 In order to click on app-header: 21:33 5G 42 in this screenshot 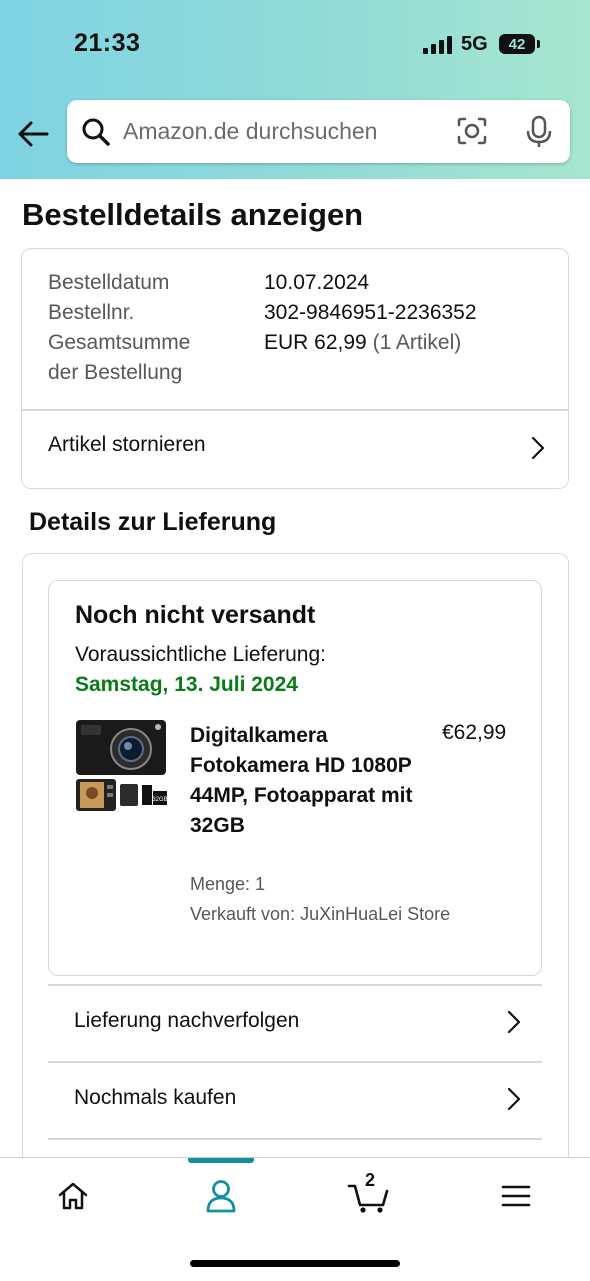, I will do `click(295, 89)`.